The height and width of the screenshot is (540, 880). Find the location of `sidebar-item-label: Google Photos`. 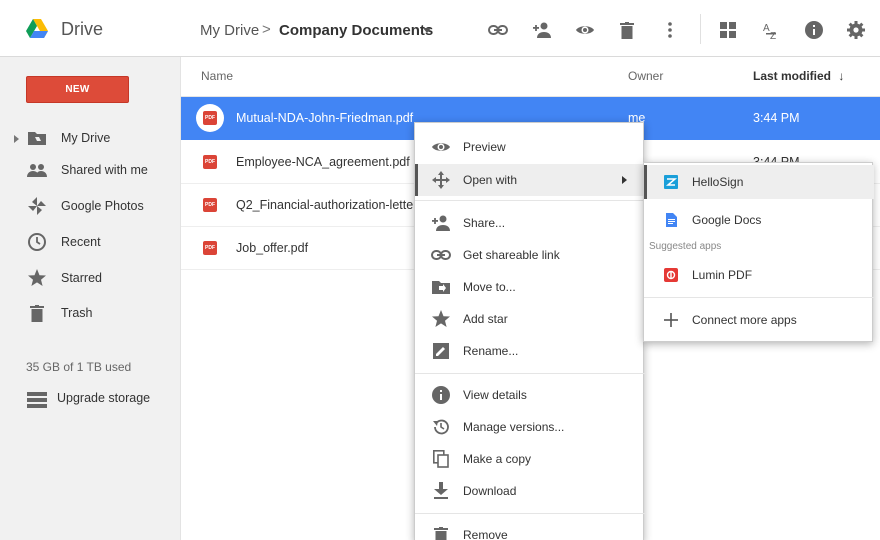

sidebar-item-label: Google Photos is located at coordinates (102, 206).